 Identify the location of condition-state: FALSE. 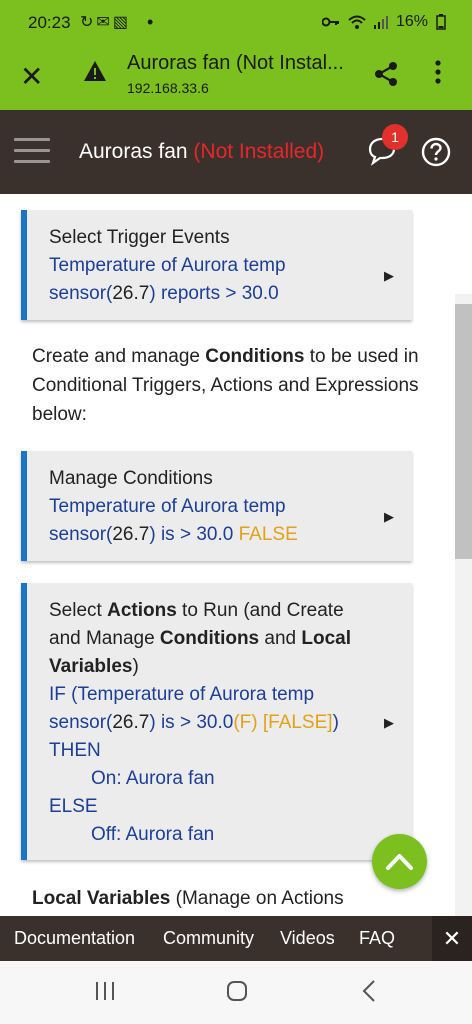
(268, 534).